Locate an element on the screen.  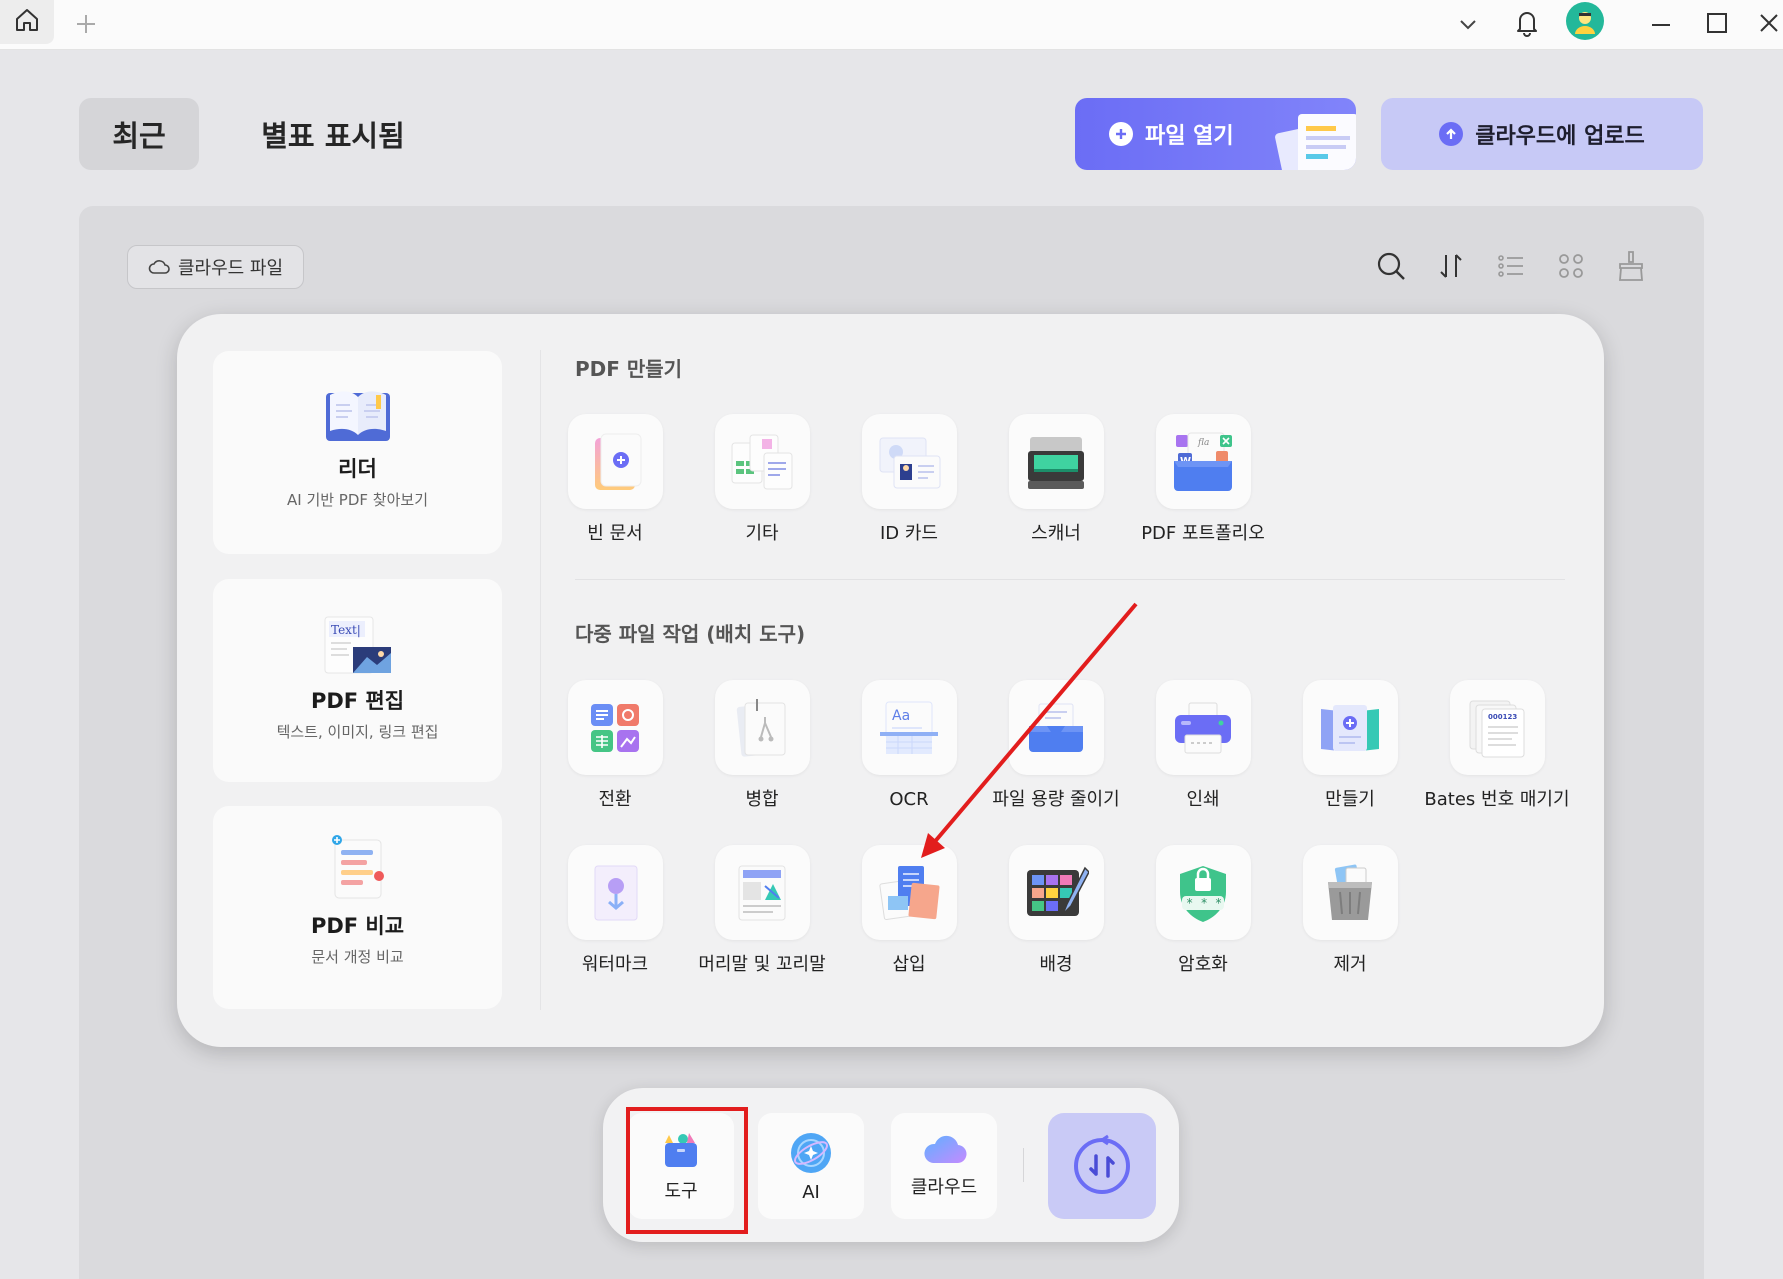
text-badge: Text| is located at coordinates (346, 630).